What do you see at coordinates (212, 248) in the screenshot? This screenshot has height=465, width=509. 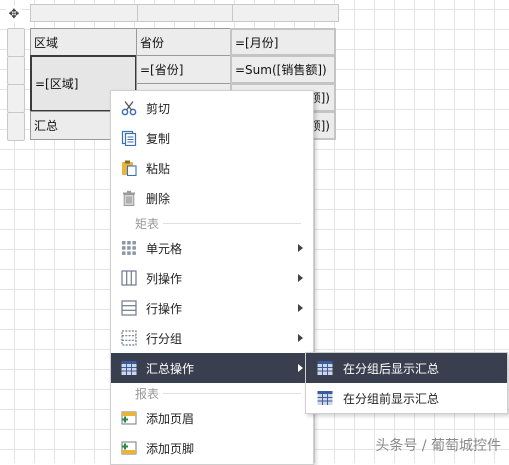 I see `menu-item-cell: 单元格` at bounding box center [212, 248].